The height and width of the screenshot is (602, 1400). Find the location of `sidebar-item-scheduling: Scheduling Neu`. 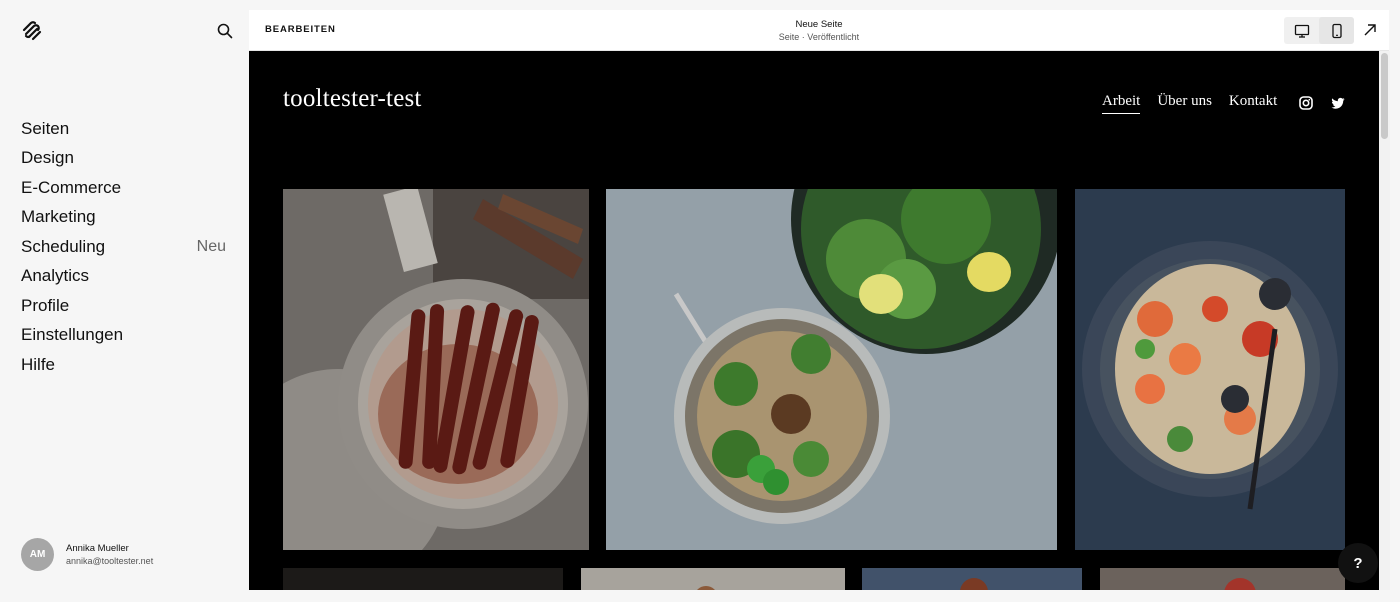

sidebar-item-scheduling: Scheduling Neu is located at coordinates (123, 247).